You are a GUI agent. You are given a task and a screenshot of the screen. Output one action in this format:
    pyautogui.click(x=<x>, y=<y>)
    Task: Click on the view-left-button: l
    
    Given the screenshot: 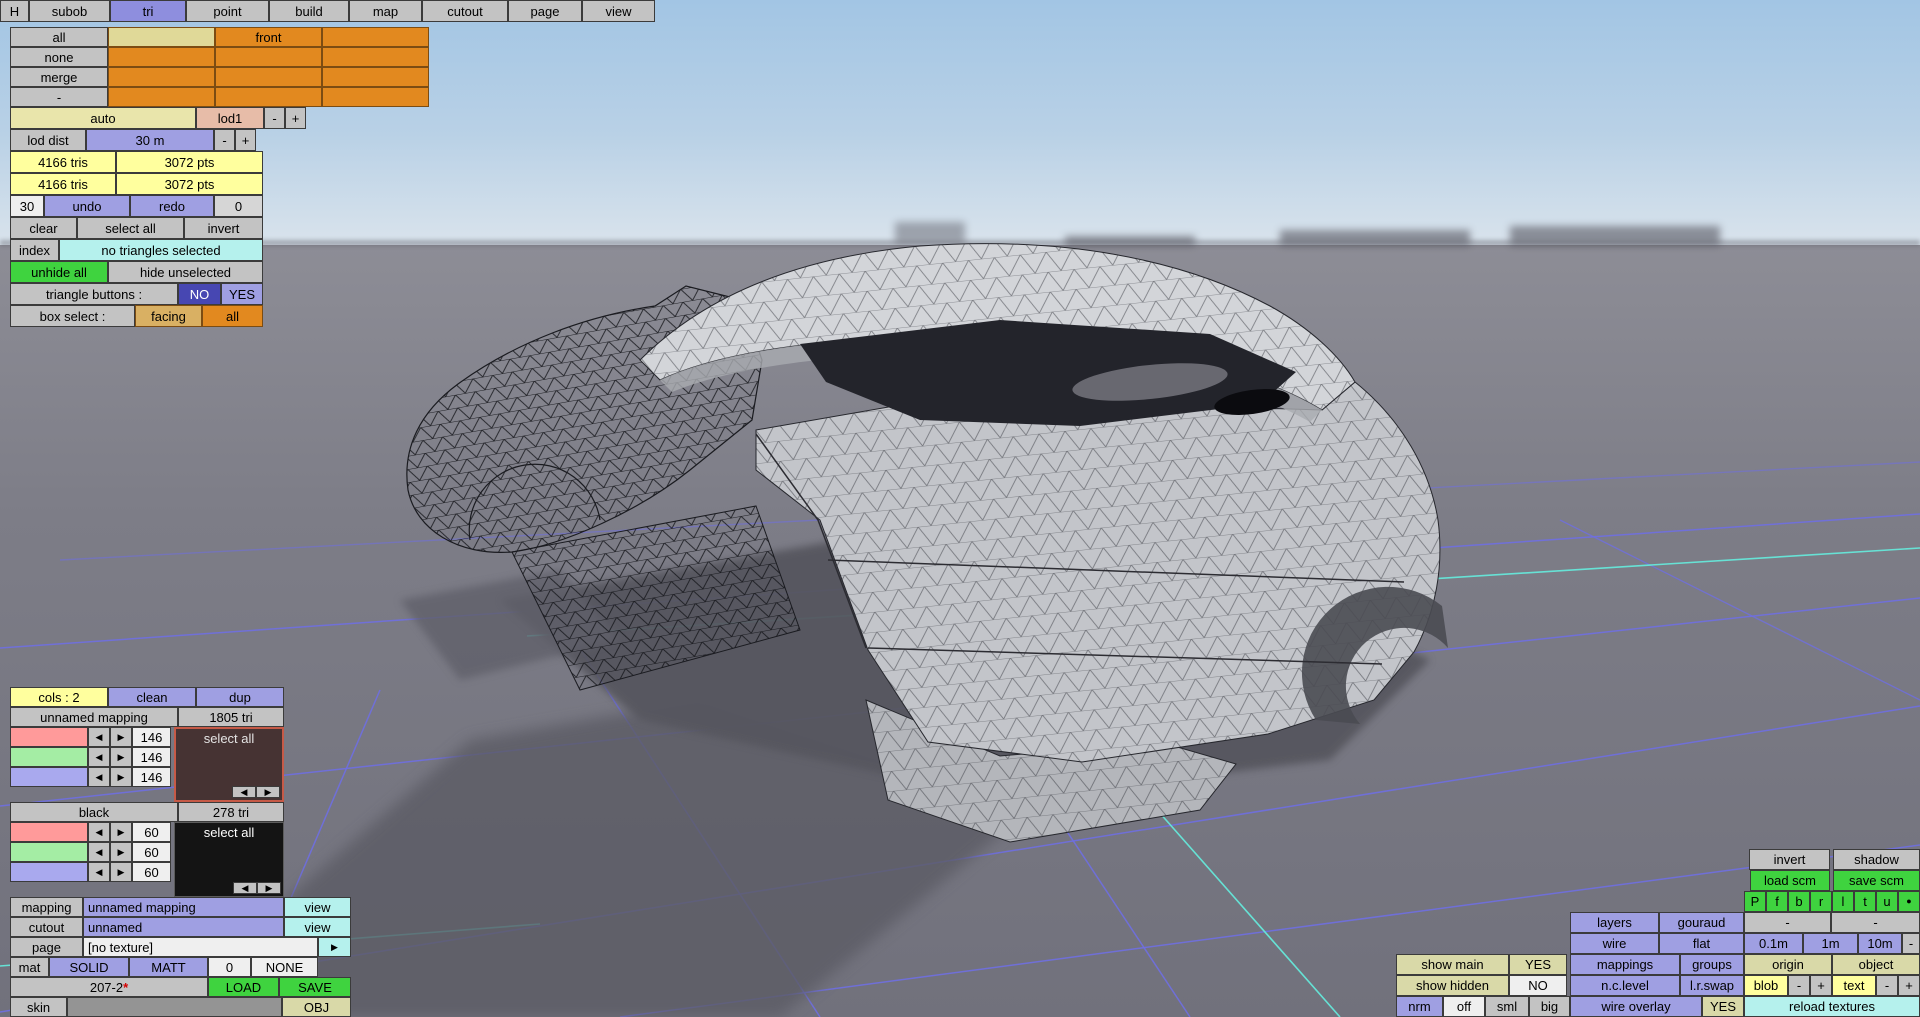 What is the action you would take?
    pyautogui.click(x=1843, y=901)
    